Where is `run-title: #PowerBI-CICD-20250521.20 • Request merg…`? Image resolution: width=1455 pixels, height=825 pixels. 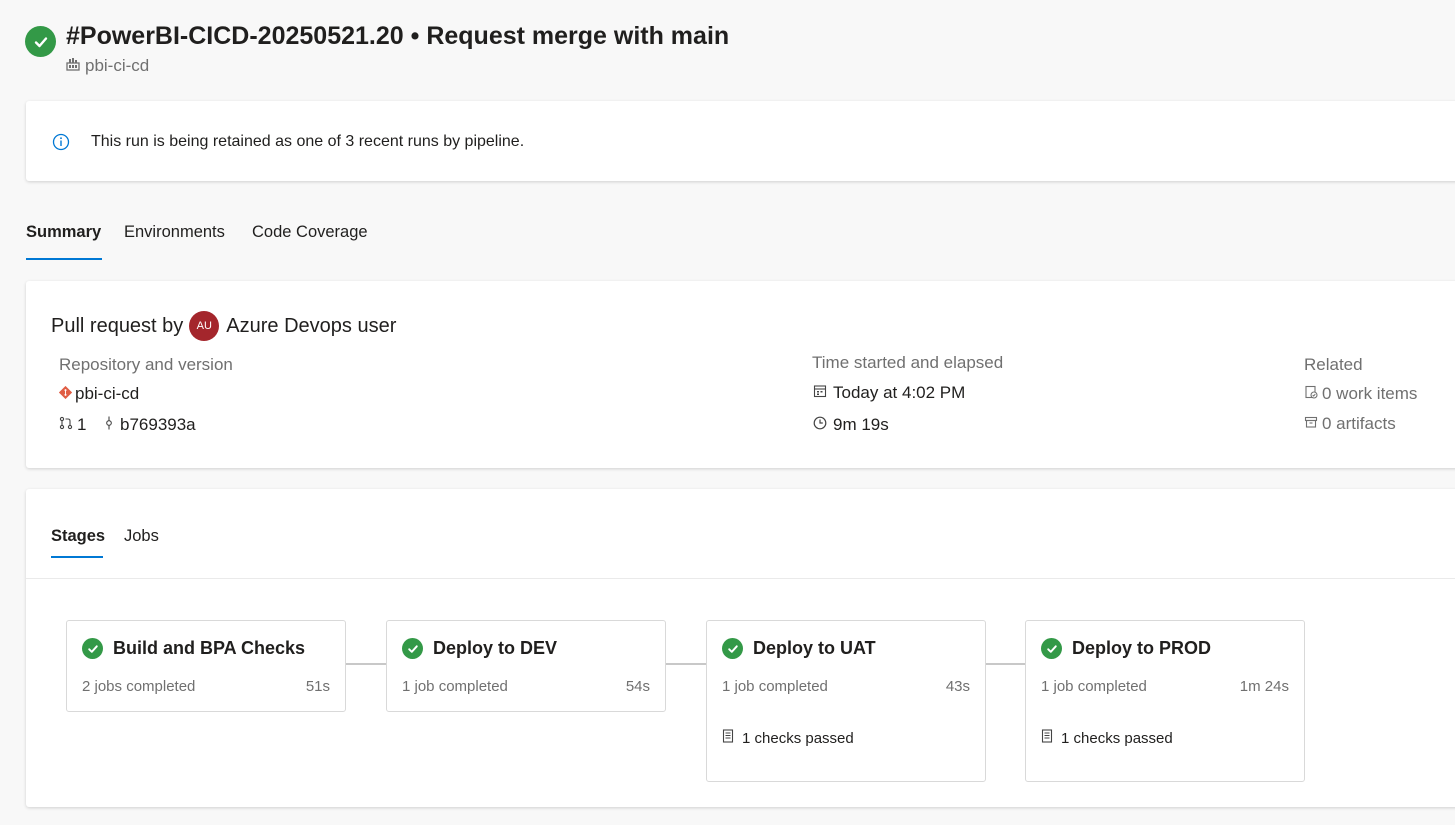 run-title: #PowerBI-CICD-20250521.20 • Request merg… is located at coordinates (398, 36).